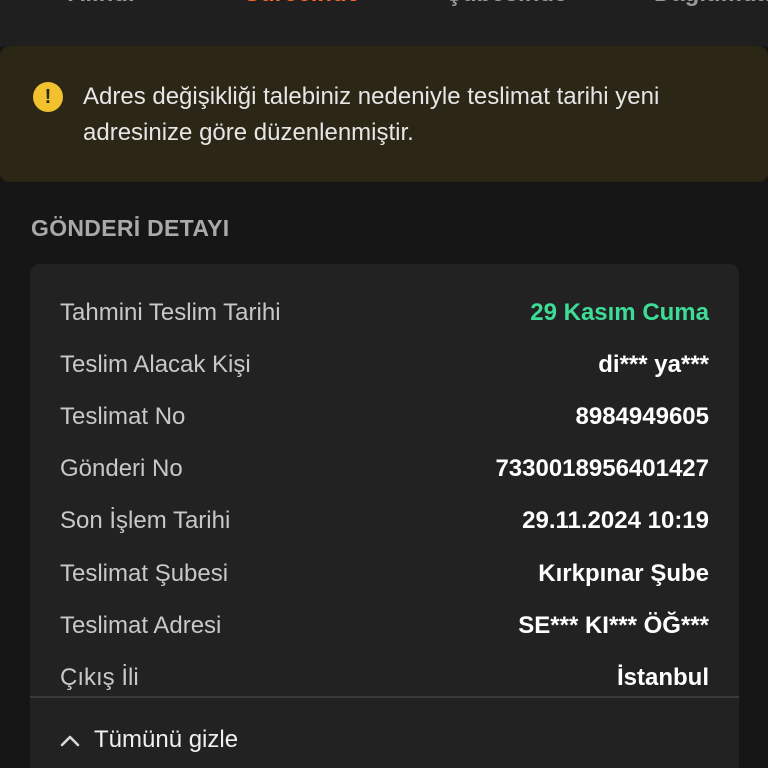 This screenshot has width=768, height=768. Describe the element at coordinates (384, 521) in the screenshot. I see `detail-row: Son İşlem Tarihi 29.11.2024 10:19` at that location.